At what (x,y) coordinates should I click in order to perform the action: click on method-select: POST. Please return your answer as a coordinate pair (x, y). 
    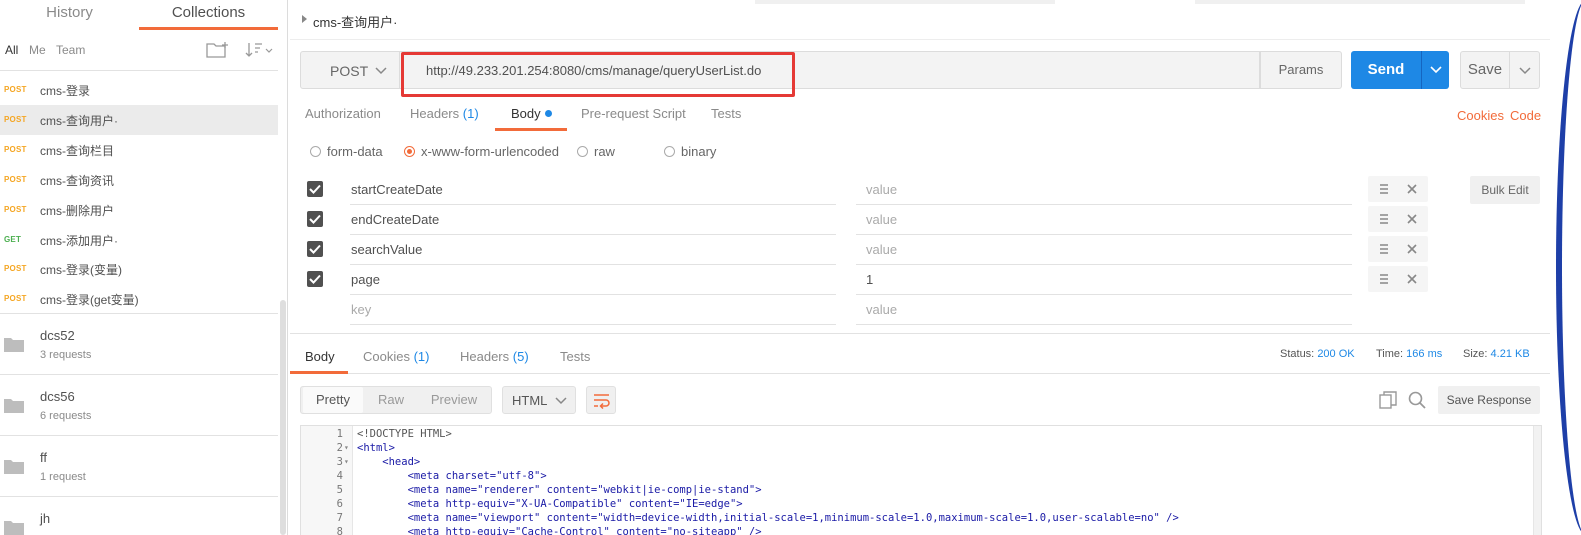
    Looking at the image, I should click on (350, 70).